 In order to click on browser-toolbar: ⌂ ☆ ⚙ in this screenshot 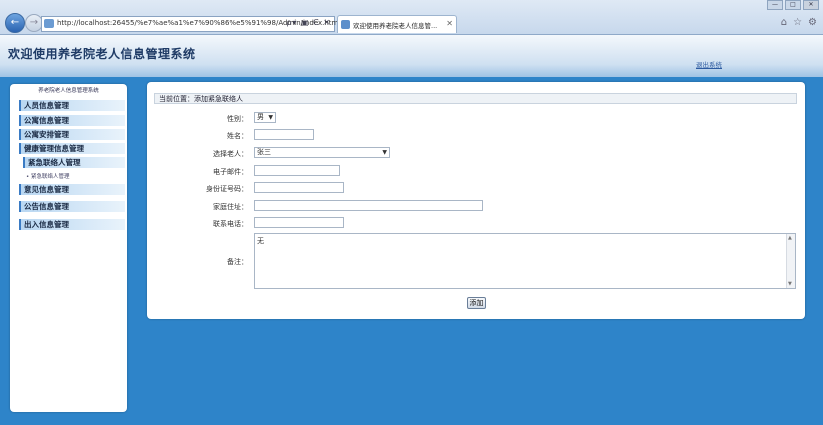, I will do `click(799, 22)`.